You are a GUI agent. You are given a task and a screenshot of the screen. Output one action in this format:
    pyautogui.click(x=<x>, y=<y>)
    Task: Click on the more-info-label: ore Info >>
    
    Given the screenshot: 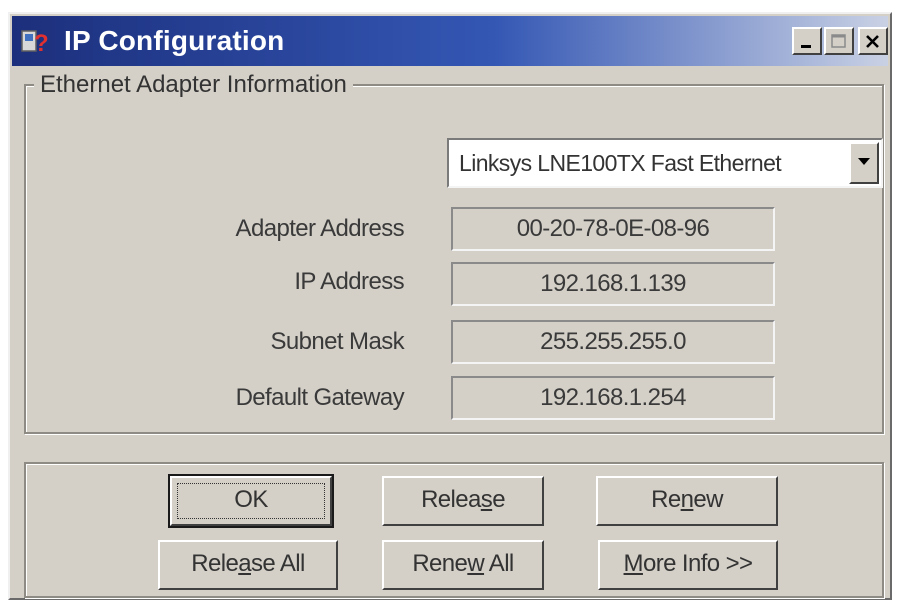 What is the action you would take?
    pyautogui.click(x=697, y=563)
    